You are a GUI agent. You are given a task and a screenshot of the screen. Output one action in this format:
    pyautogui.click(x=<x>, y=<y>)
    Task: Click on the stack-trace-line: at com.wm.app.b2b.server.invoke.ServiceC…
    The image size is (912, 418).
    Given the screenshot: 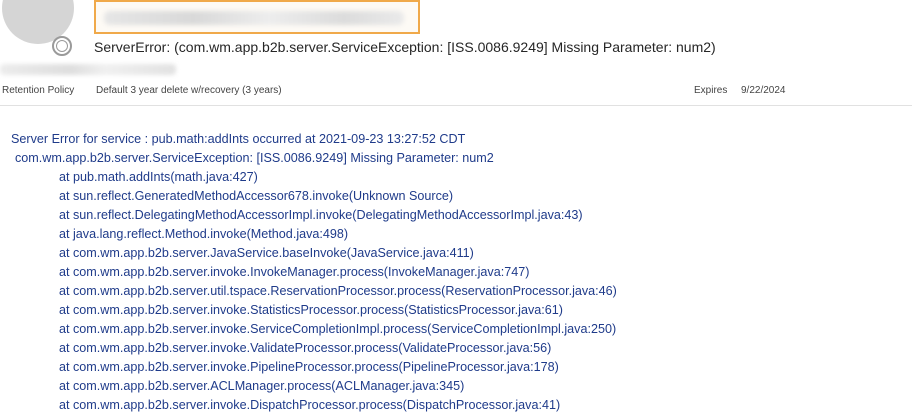 What is the action you would take?
    pyautogui.click(x=338, y=329)
    